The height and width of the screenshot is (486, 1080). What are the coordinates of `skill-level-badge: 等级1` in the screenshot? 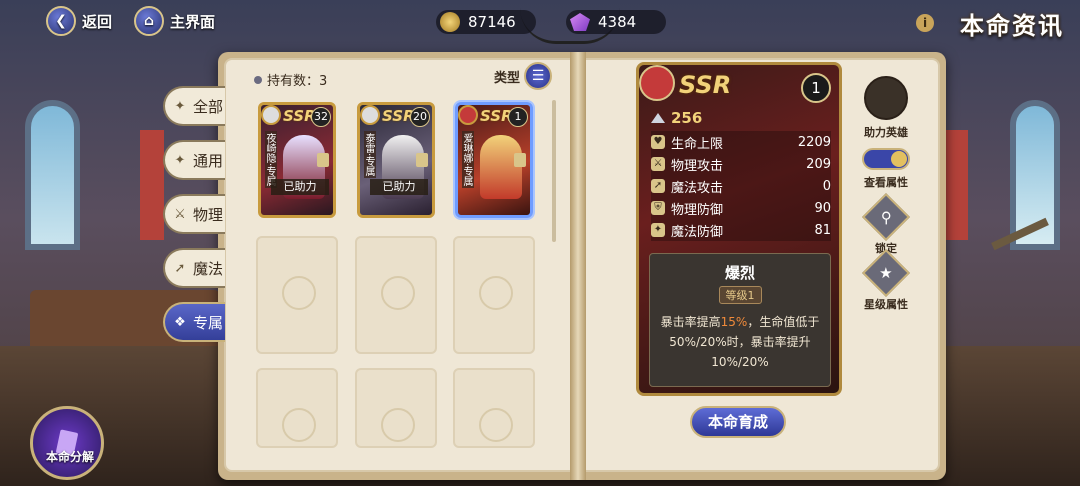 It's located at (740, 295).